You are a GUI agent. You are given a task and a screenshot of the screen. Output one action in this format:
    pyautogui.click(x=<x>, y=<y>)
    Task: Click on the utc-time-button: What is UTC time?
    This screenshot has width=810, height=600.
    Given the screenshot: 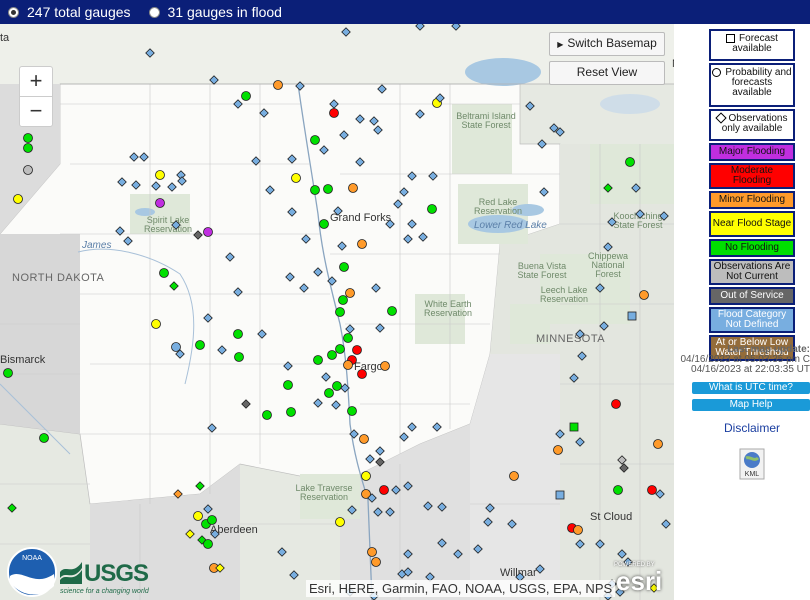 What is the action you would take?
    pyautogui.click(x=751, y=388)
    